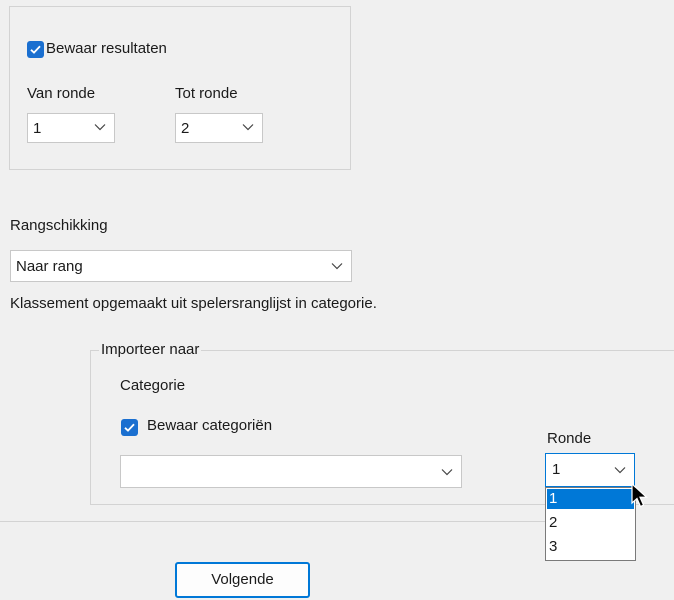  I want to click on round-option-1: 1, so click(590, 499).